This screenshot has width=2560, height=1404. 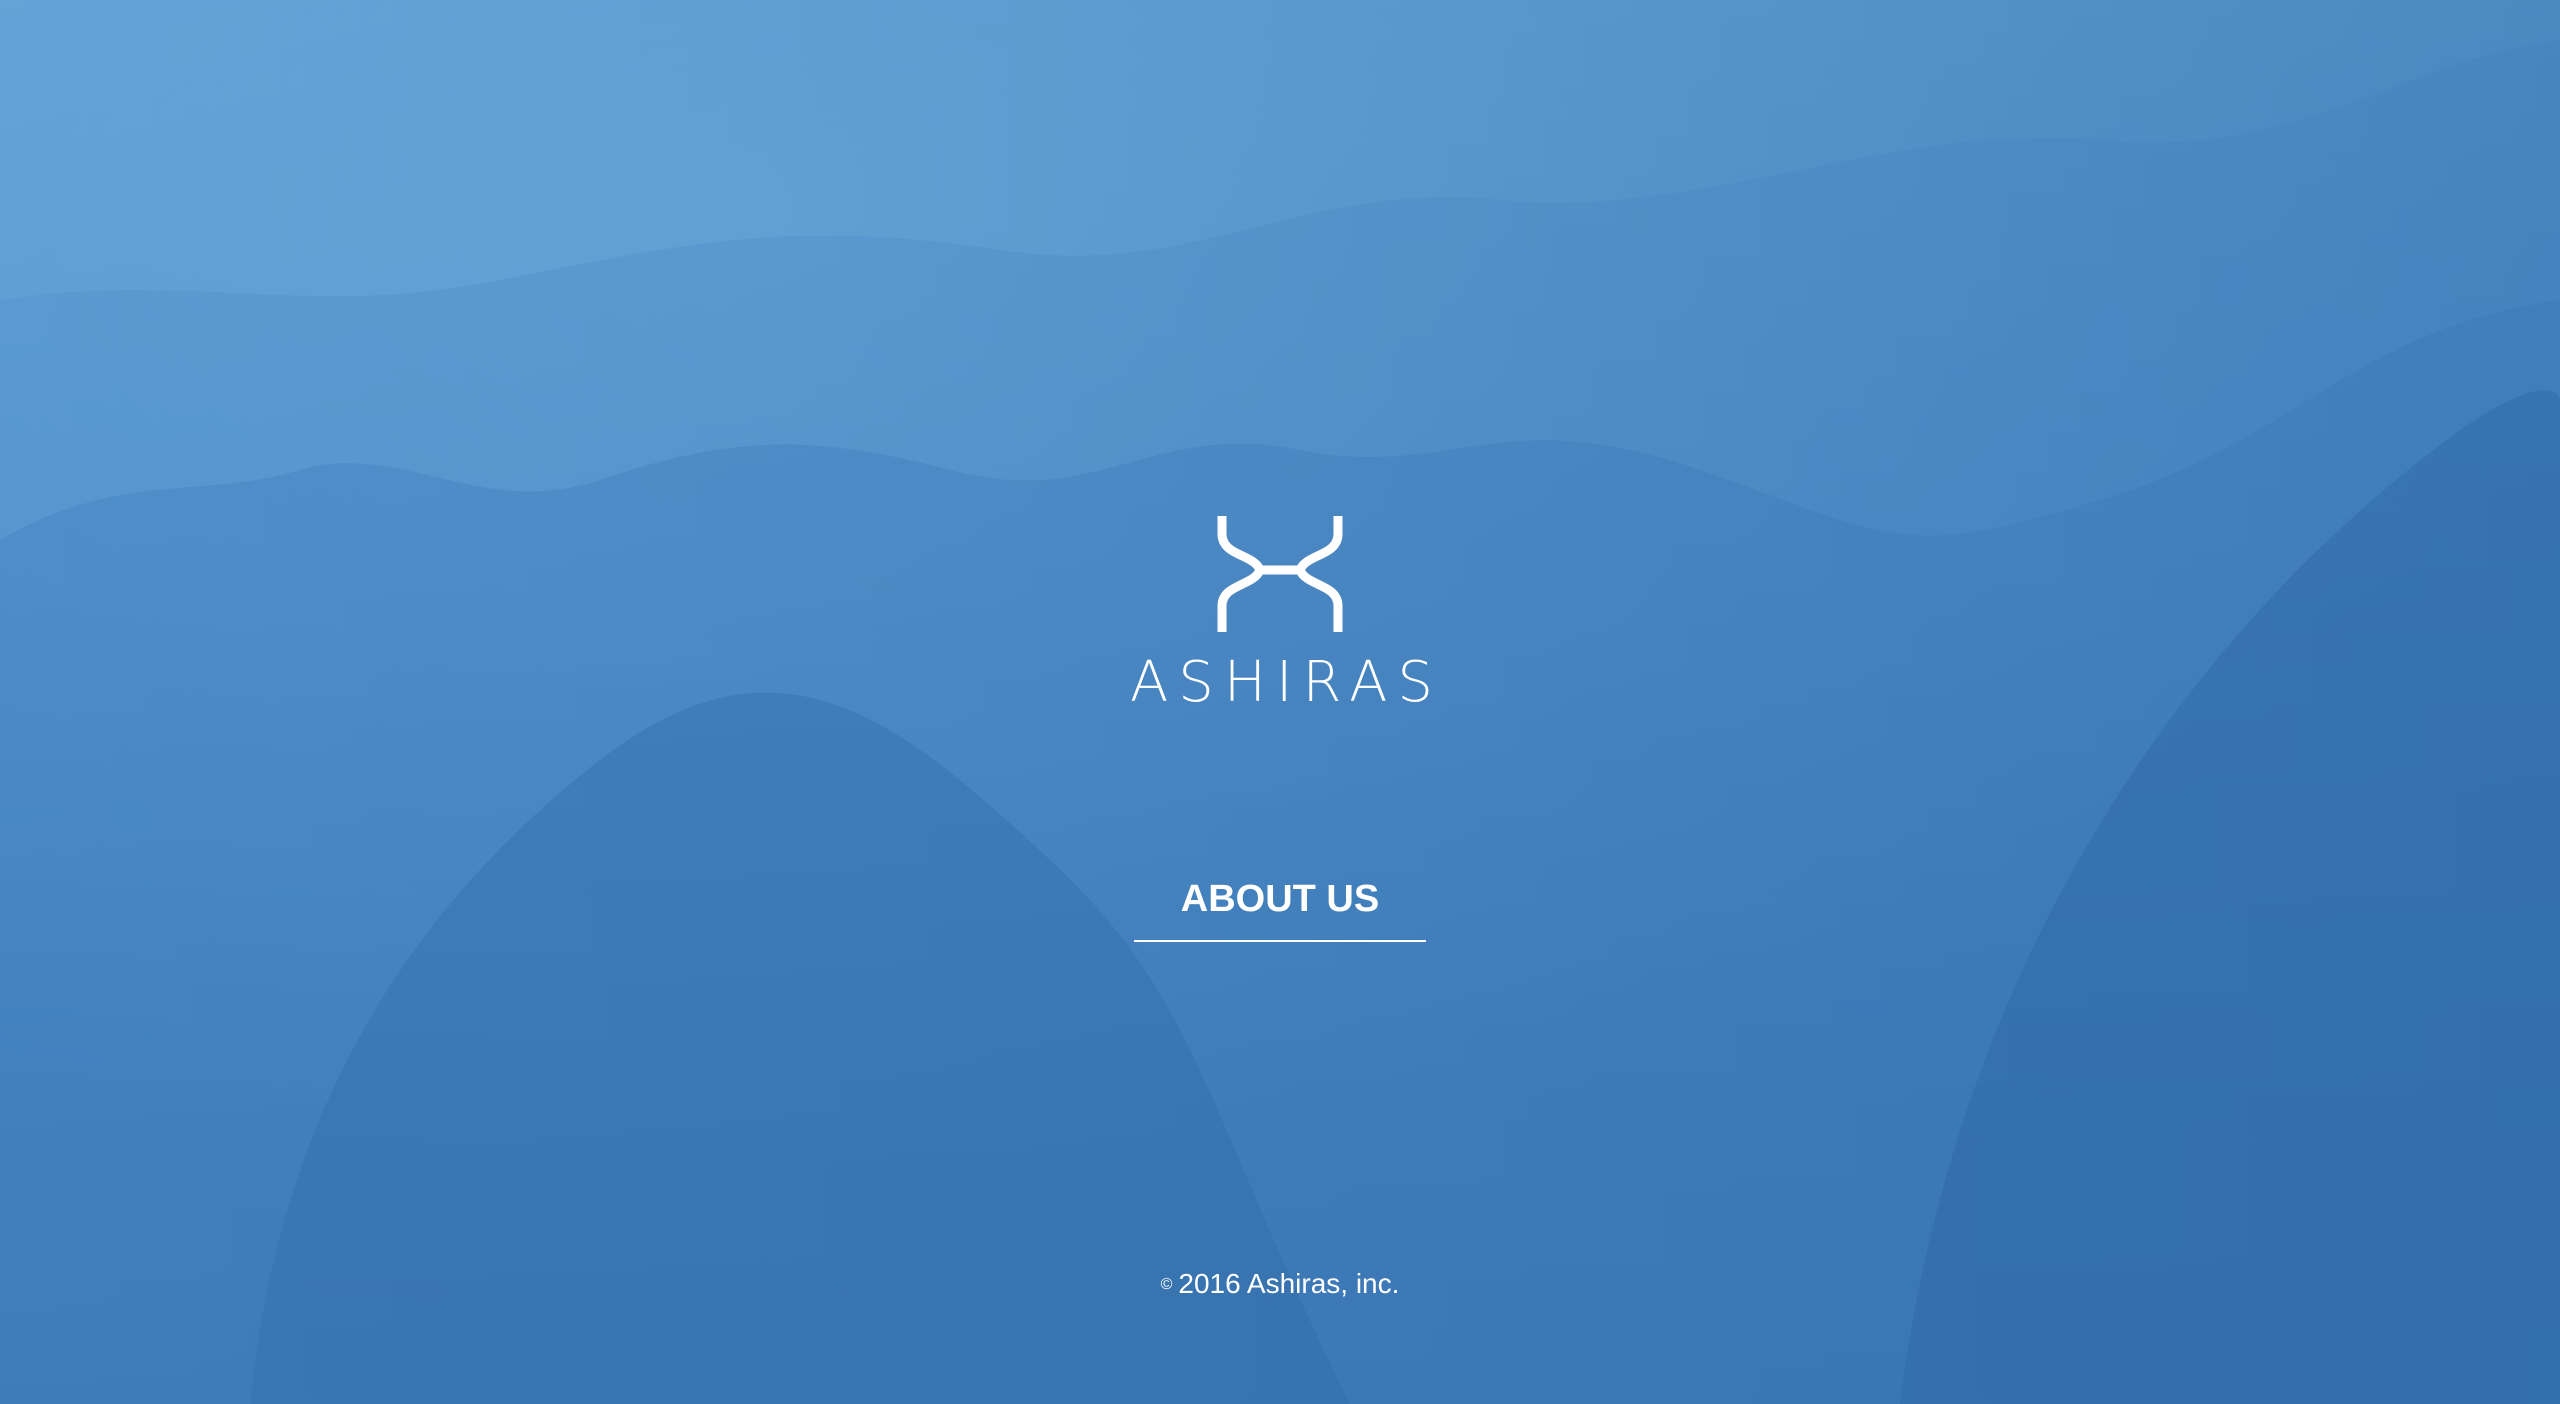 I want to click on copyright-text: 2016 Ashiras, inc., so click(x=1289, y=1283).